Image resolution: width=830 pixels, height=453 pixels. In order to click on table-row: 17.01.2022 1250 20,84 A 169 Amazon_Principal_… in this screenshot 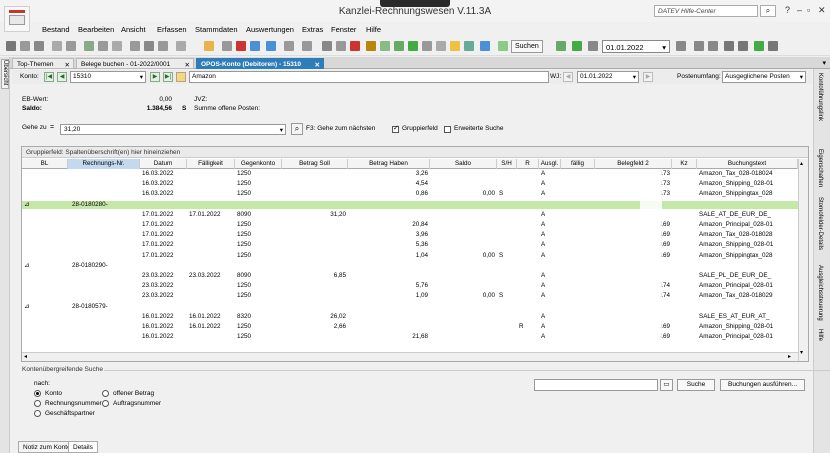, I will do `click(410, 225)`.